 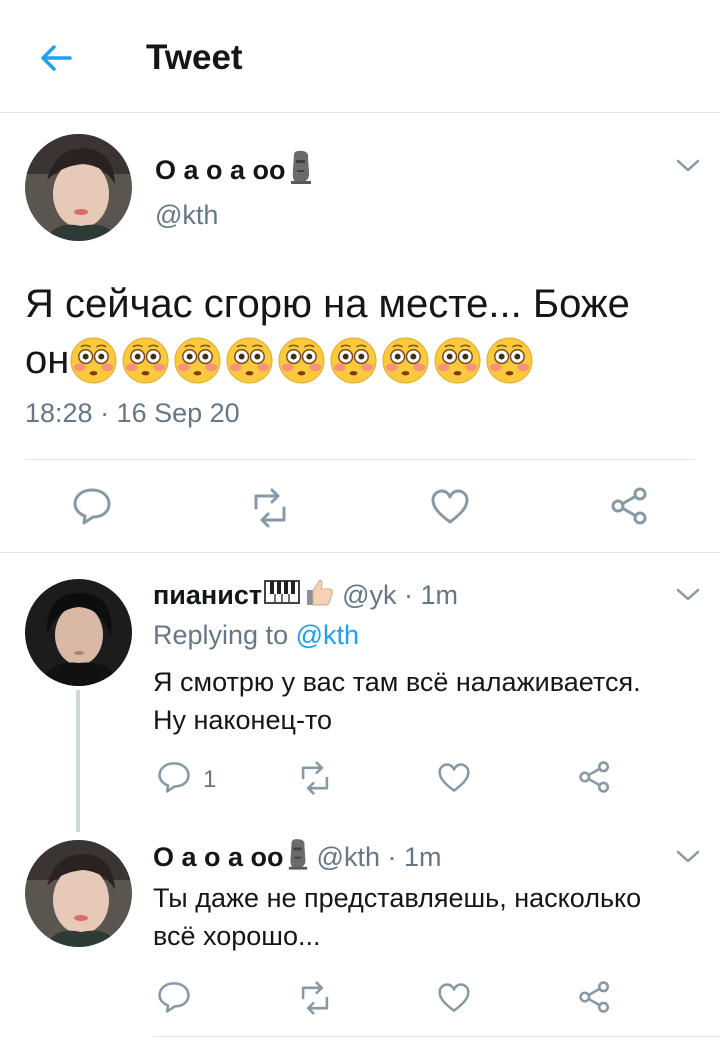 What do you see at coordinates (186, 215) in the screenshot?
I see `handle: @kth` at bounding box center [186, 215].